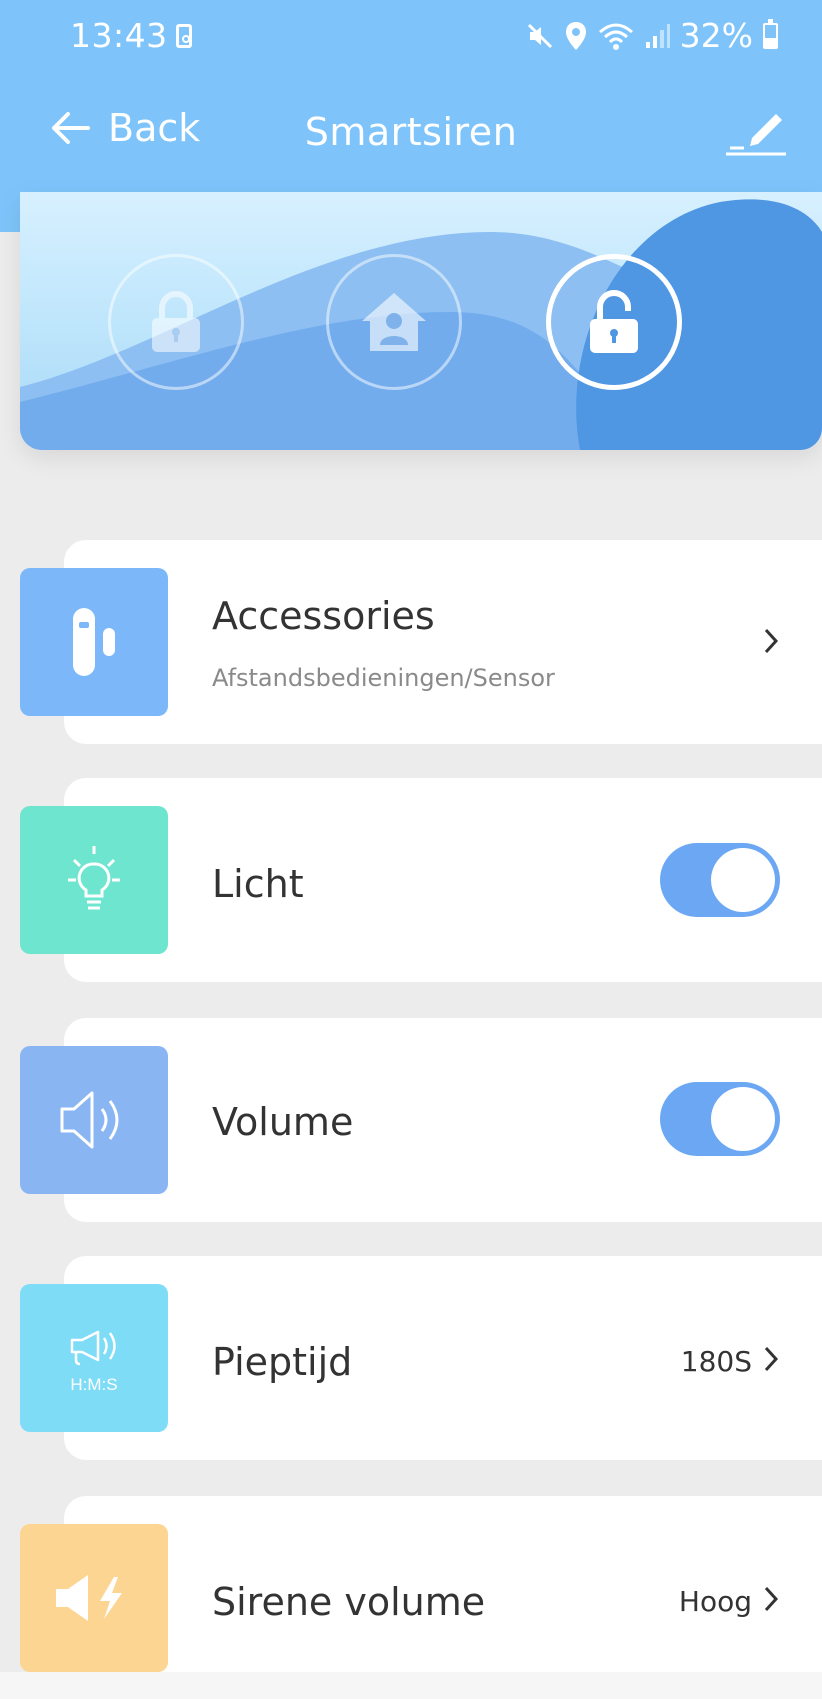 Image resolution: width=822 pixels, height=1699 pixels. I want to click on accessories-subtitle: Afstandsbedieningen/Sensor, so click(383, 678).